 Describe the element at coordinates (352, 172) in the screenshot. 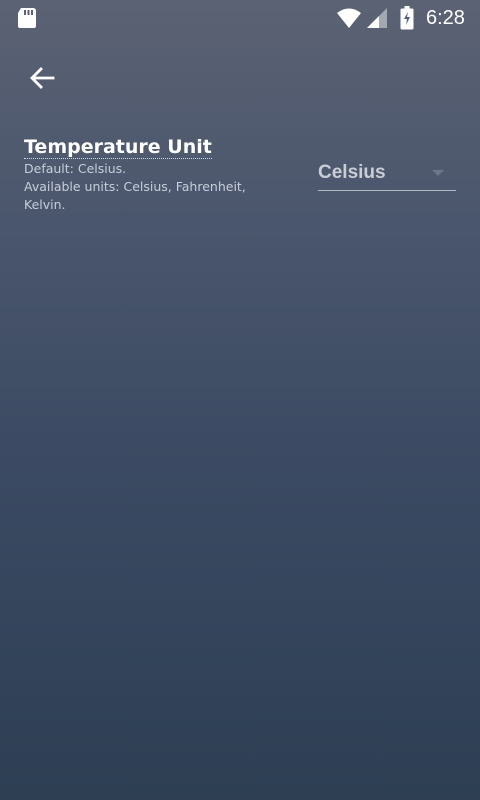

I see `dropdown-selected-value: Celsius` at that location.